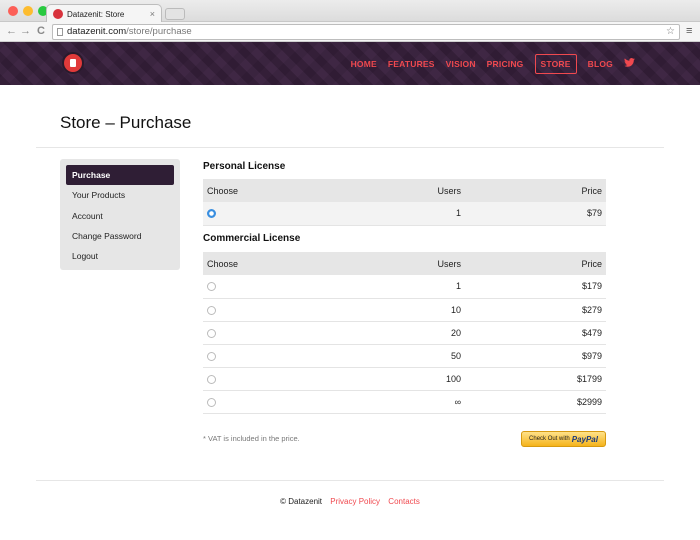 The width and height of the screenshot is (700, 540). What do you see at coordinates (152, 14) in the screenshot?
I see `tab-close-icon: ×` at bounding box center [152, 14].